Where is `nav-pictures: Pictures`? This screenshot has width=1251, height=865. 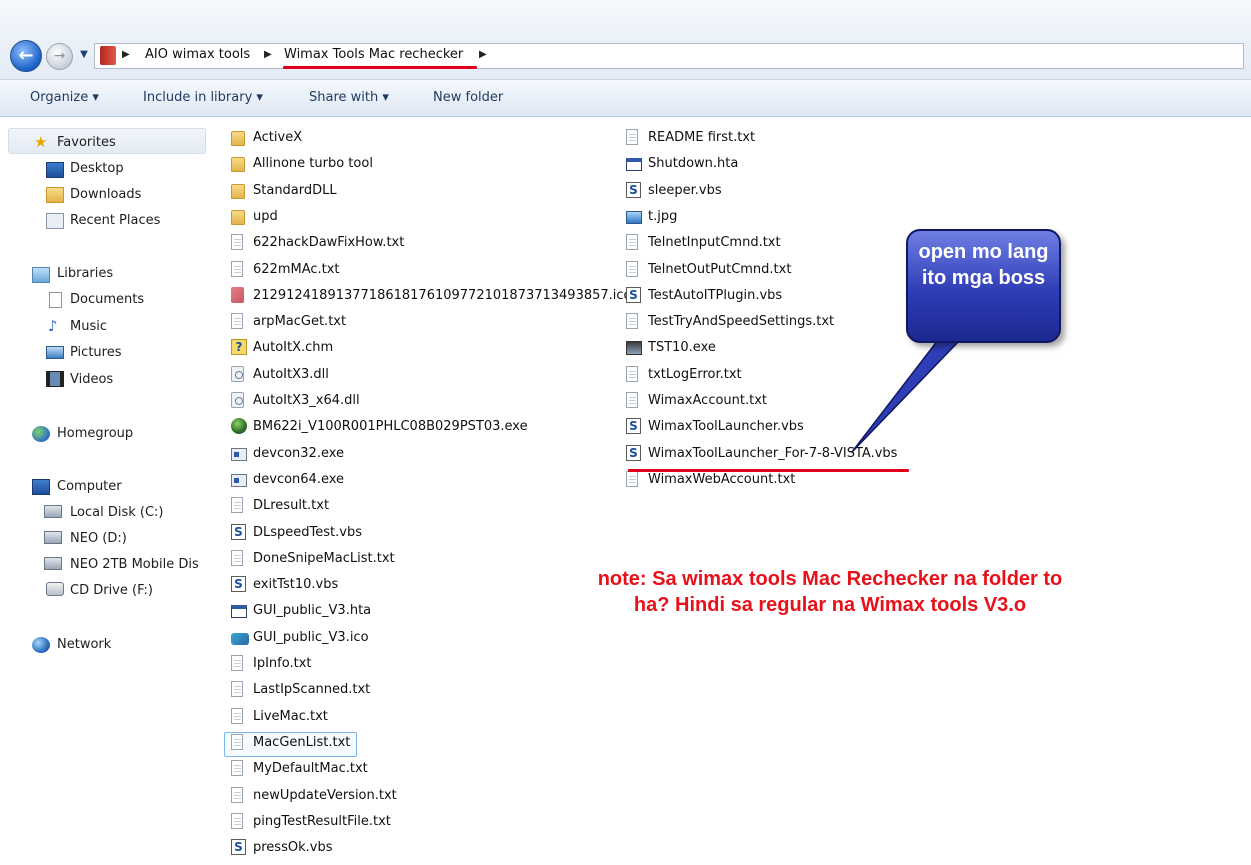
nav-pictures: Pictures is located at coordinates (95, 353).